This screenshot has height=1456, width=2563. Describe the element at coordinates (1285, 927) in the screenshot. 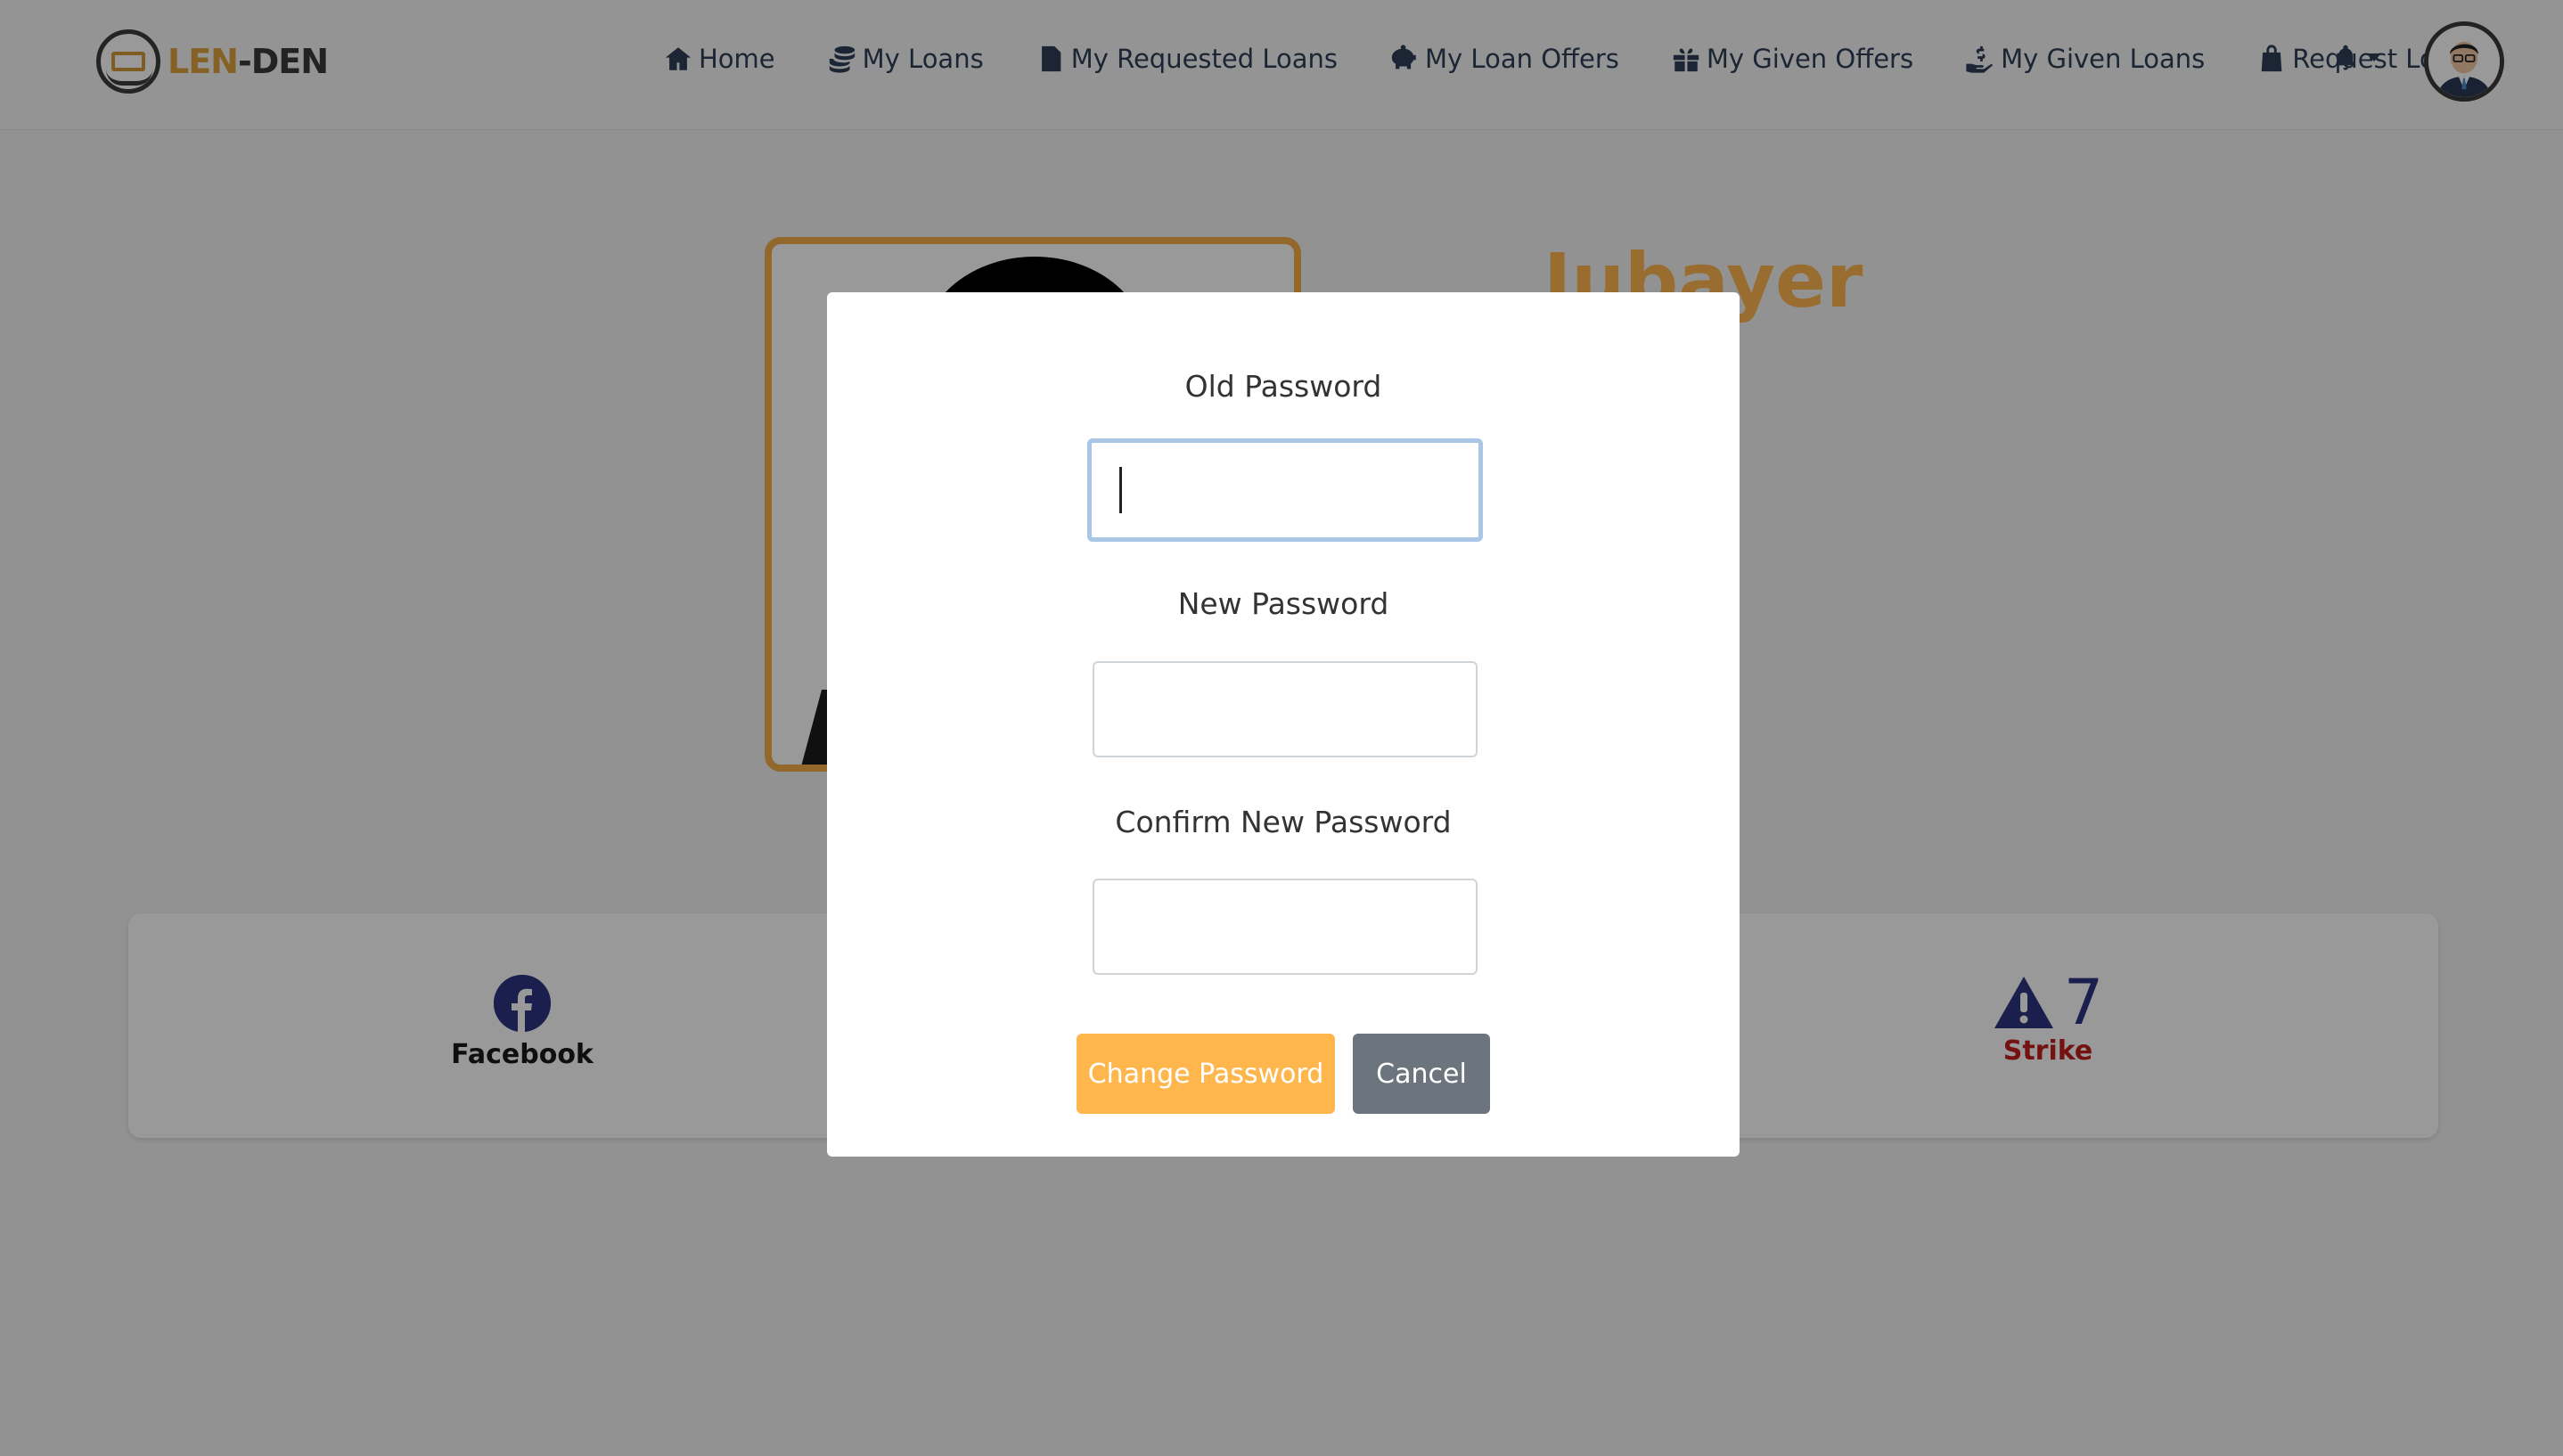

I see `confirm-password-input` at that location.